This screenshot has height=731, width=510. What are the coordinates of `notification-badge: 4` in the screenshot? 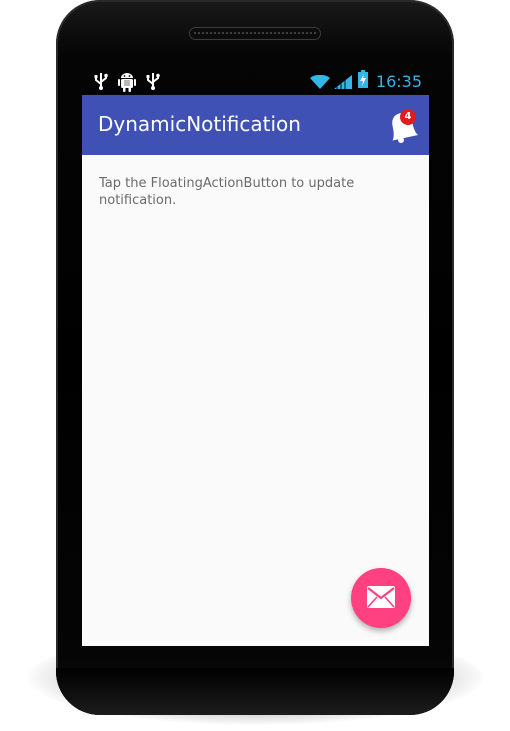 It's located at (408, 117).